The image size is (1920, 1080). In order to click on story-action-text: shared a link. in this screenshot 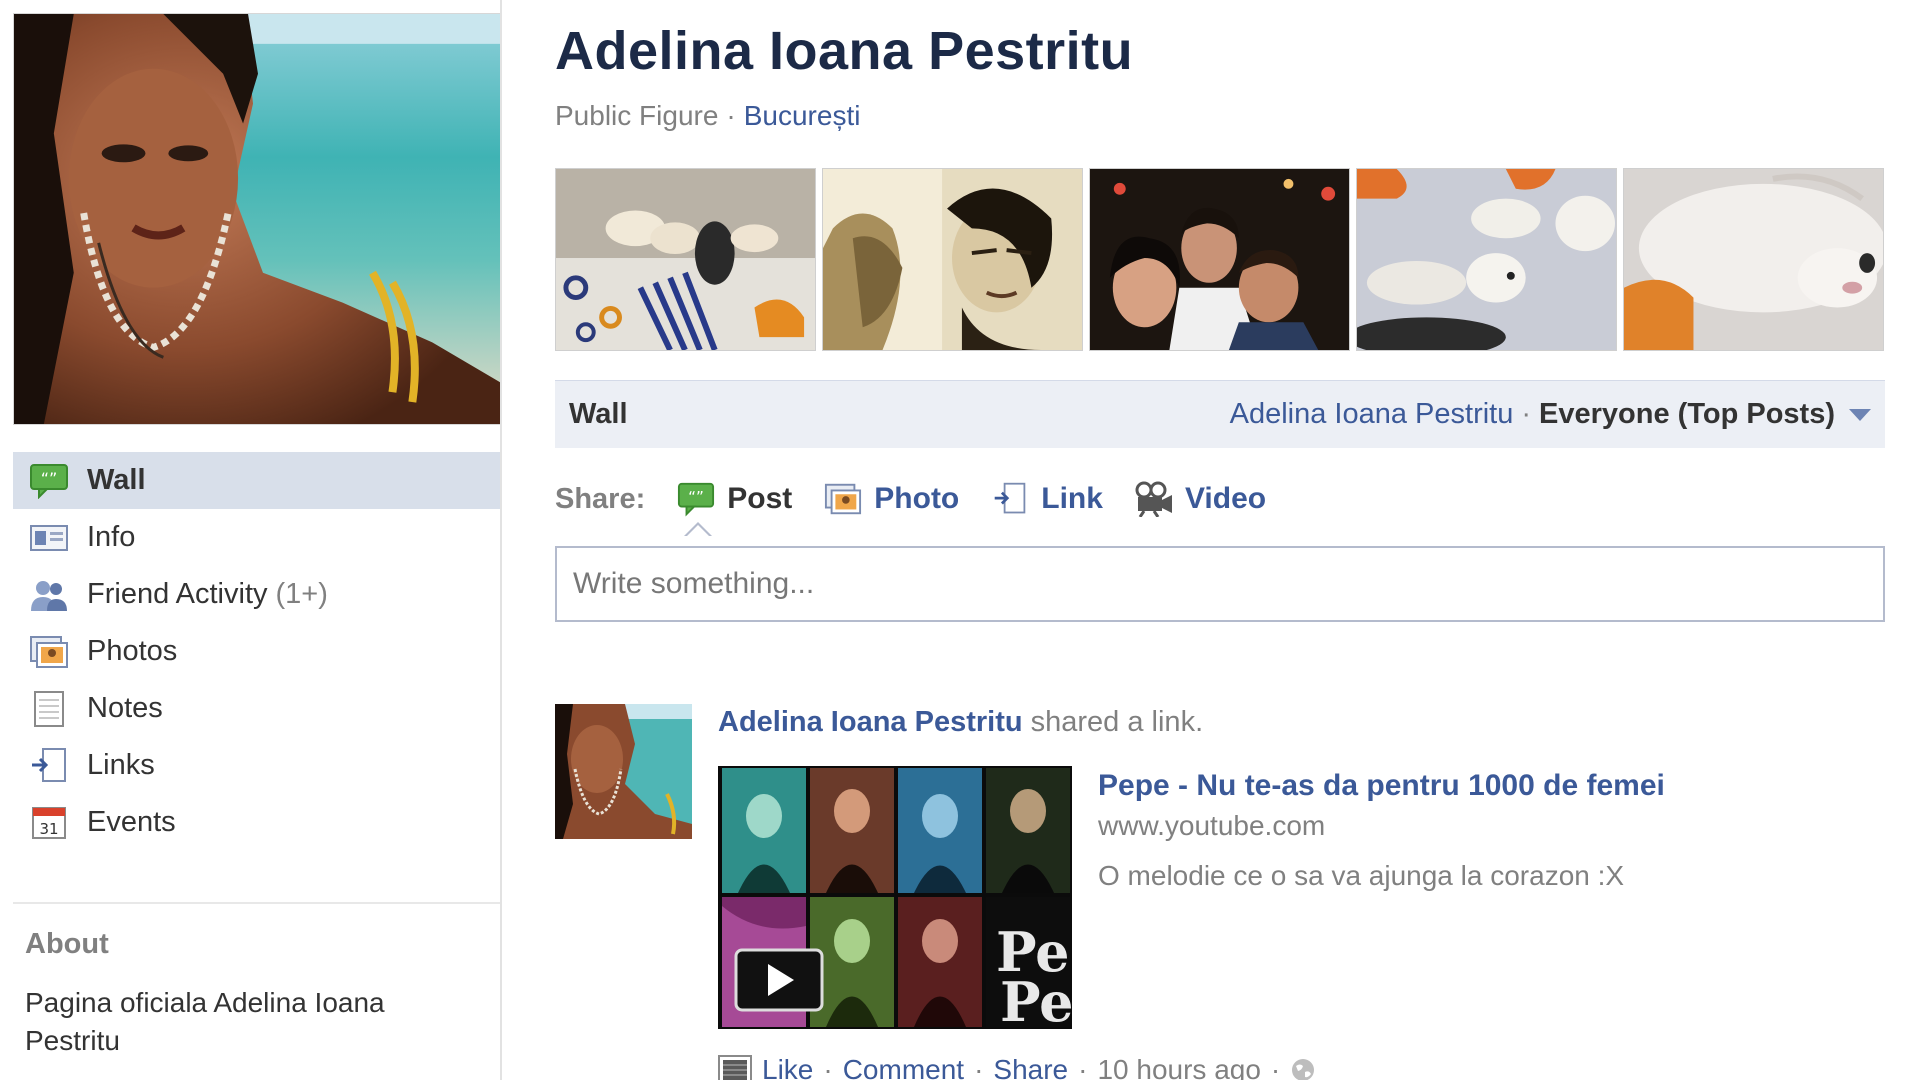, I will do `click(1113, 722)`.